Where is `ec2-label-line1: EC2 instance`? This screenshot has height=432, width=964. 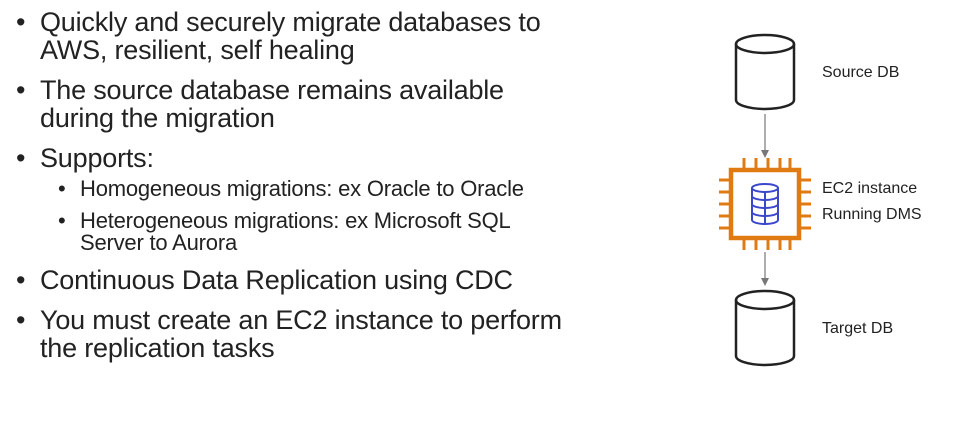
ec2-label-line1: EC2 instance is located at coordinates (870, 188).